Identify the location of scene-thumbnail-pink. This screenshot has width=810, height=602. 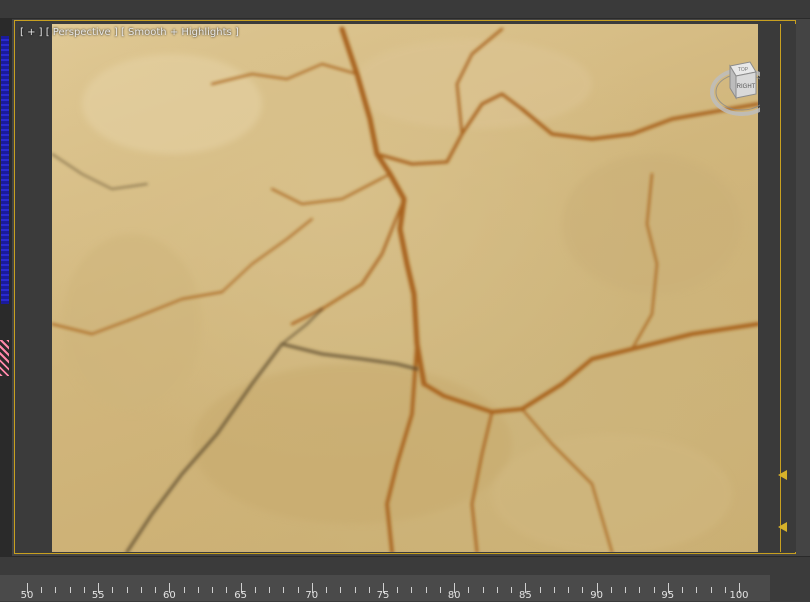
(4, 358).